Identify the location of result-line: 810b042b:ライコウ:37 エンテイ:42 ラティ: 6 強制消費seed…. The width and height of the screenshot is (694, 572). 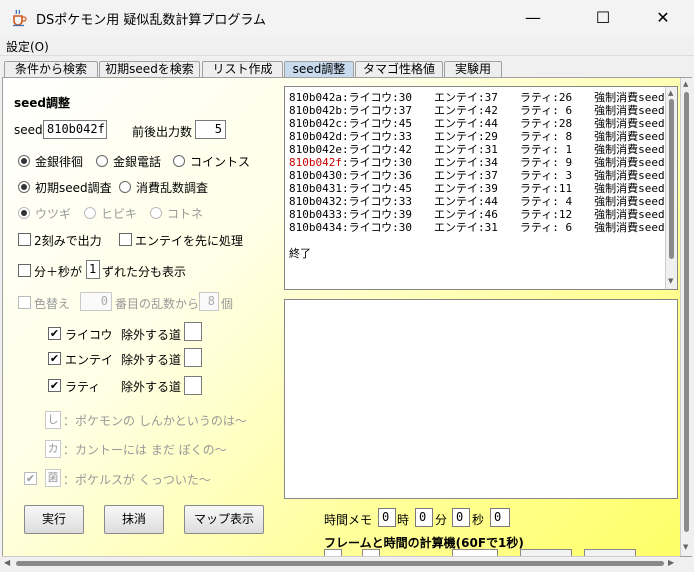
(477, 110).